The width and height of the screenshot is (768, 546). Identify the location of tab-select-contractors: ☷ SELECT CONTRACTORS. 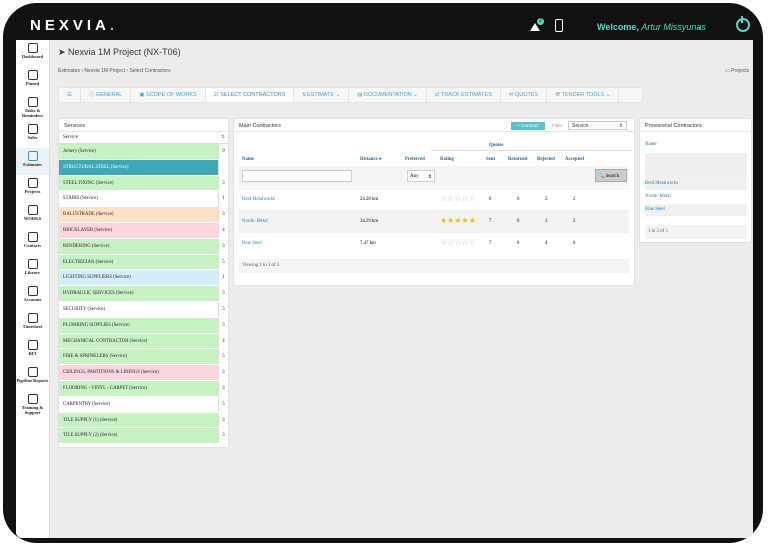
(250, 95).